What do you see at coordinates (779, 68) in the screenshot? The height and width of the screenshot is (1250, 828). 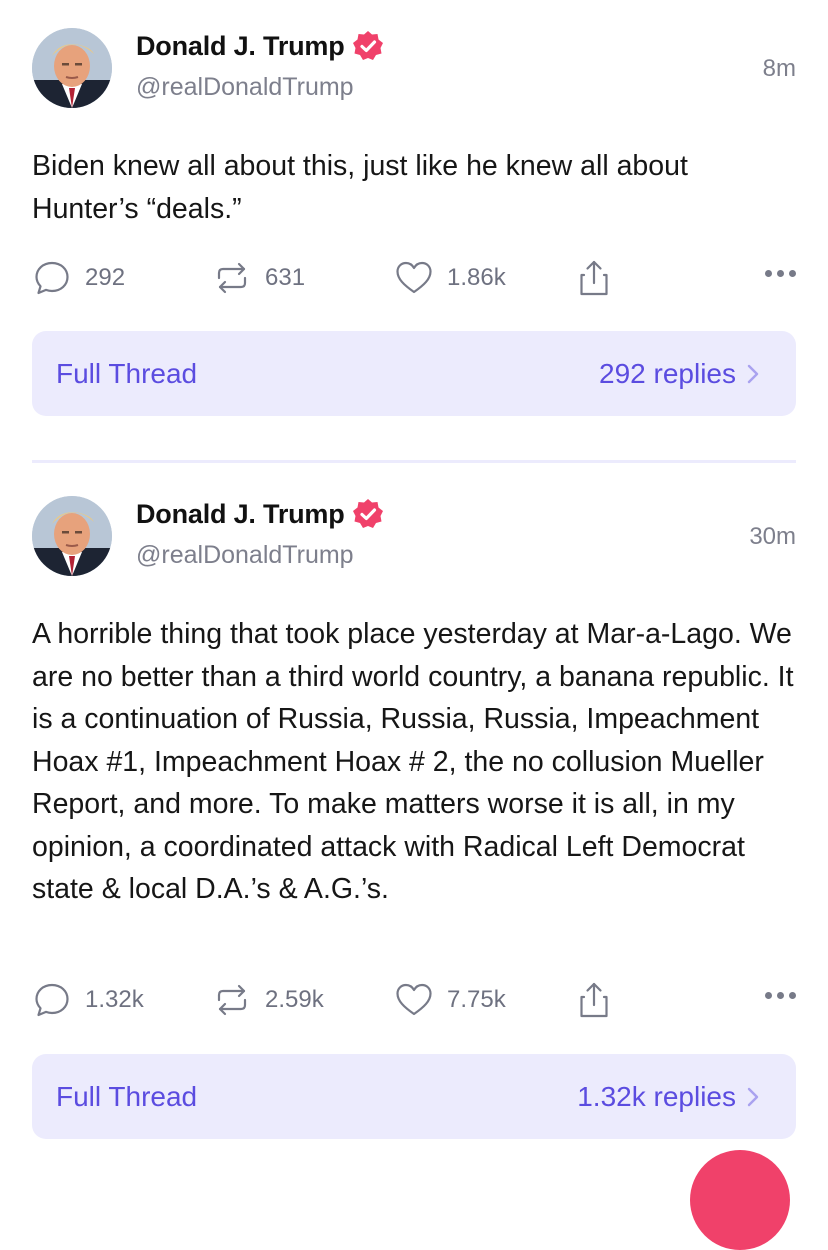 I see `post-time: 8m` at bounding box center [779, 68].